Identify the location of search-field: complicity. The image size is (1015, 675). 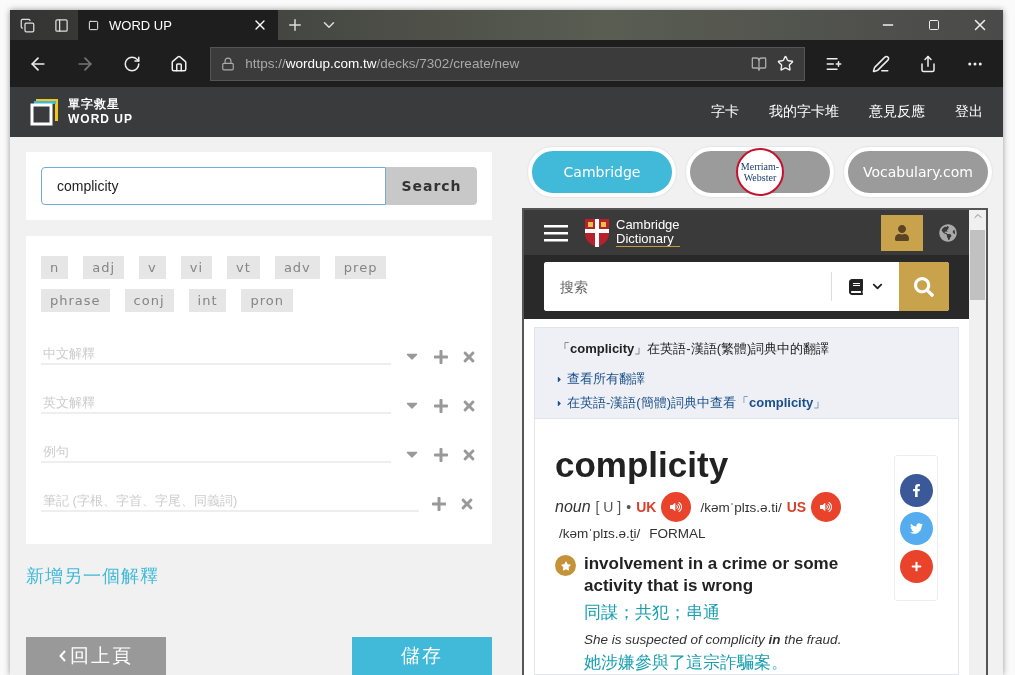
(213, 186).